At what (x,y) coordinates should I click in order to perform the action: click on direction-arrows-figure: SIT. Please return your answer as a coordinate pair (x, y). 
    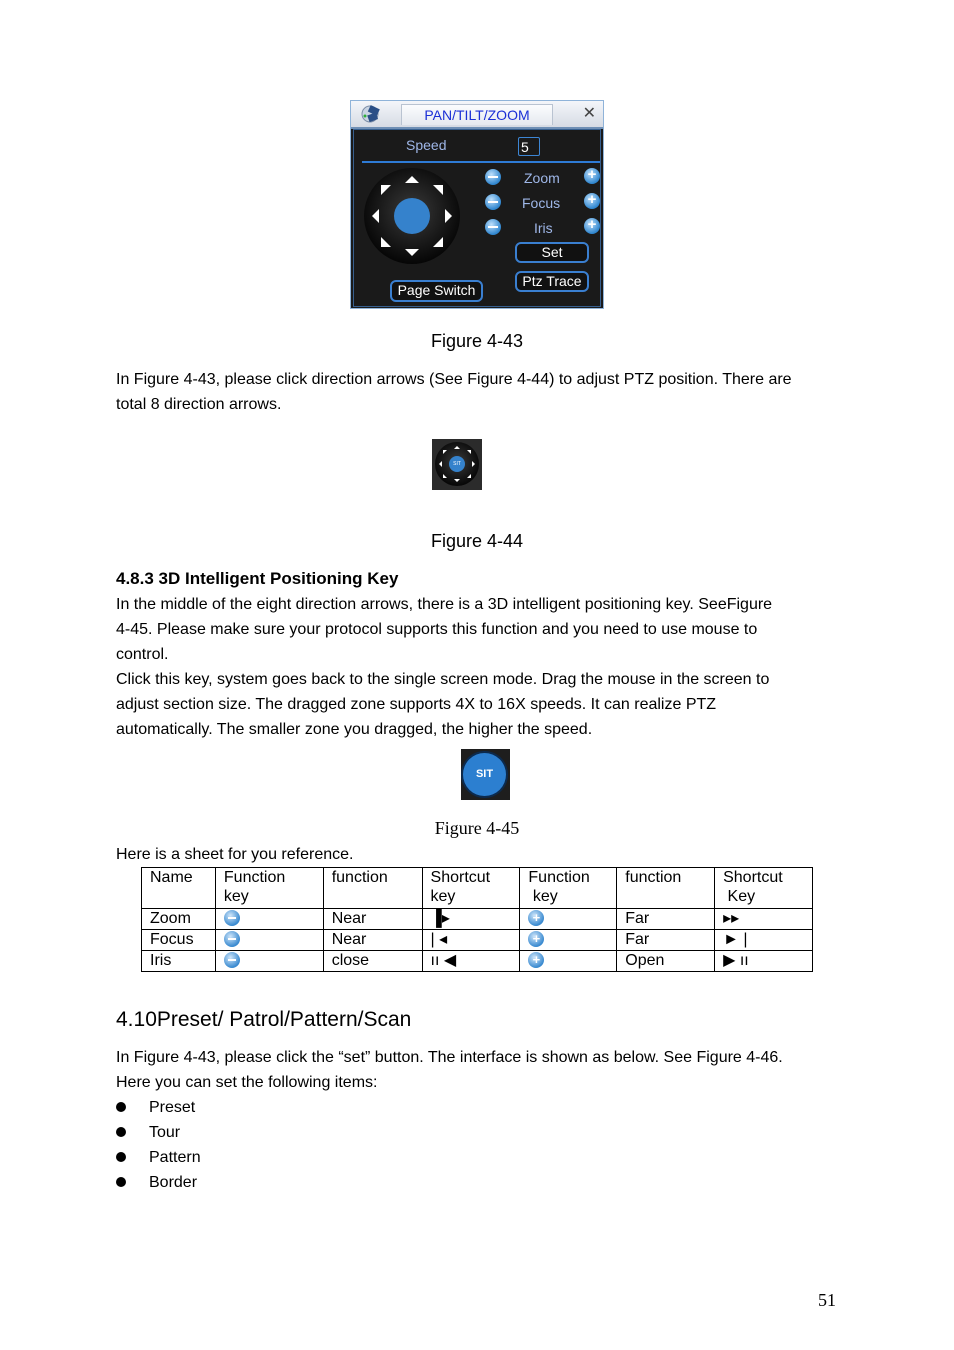
    Looking at the image, I should click on (457, 464).